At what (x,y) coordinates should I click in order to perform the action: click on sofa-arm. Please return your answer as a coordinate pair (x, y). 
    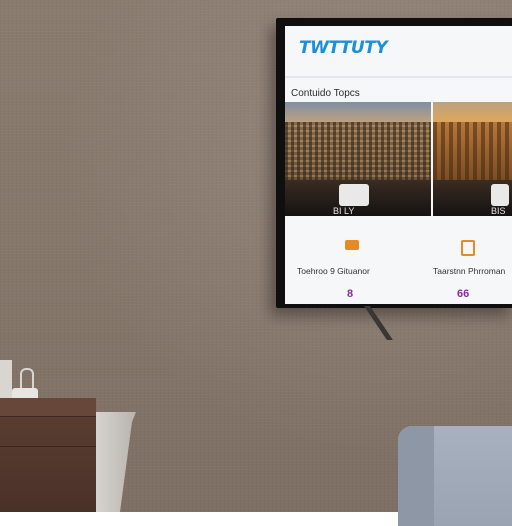
    Looking at the image, I should click on (416, 476).